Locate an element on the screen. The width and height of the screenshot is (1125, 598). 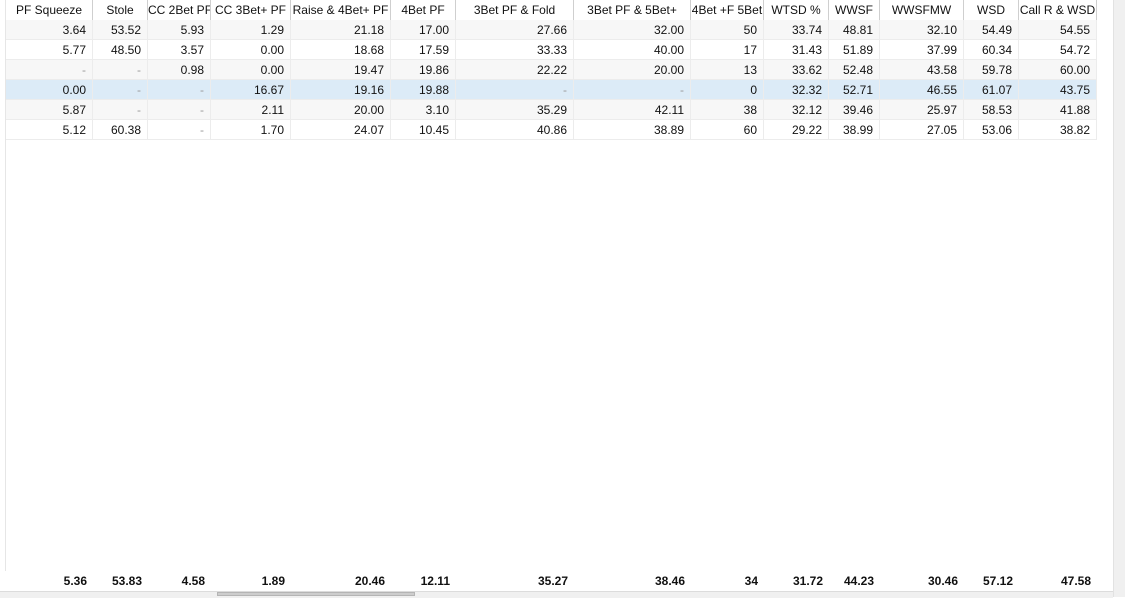
cell-wwsfmw: 37.99 is located at coordinates (922, 50).